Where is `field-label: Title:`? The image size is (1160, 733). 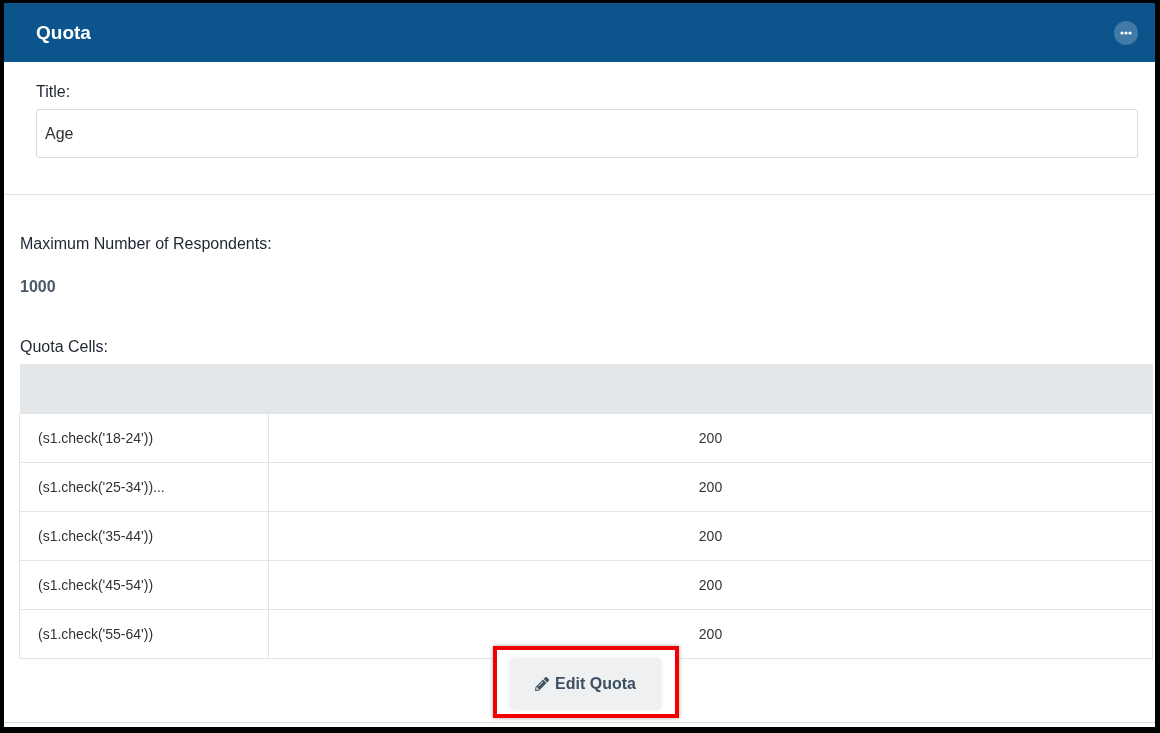
field-label: Title: is located at coordinates (54, 92).